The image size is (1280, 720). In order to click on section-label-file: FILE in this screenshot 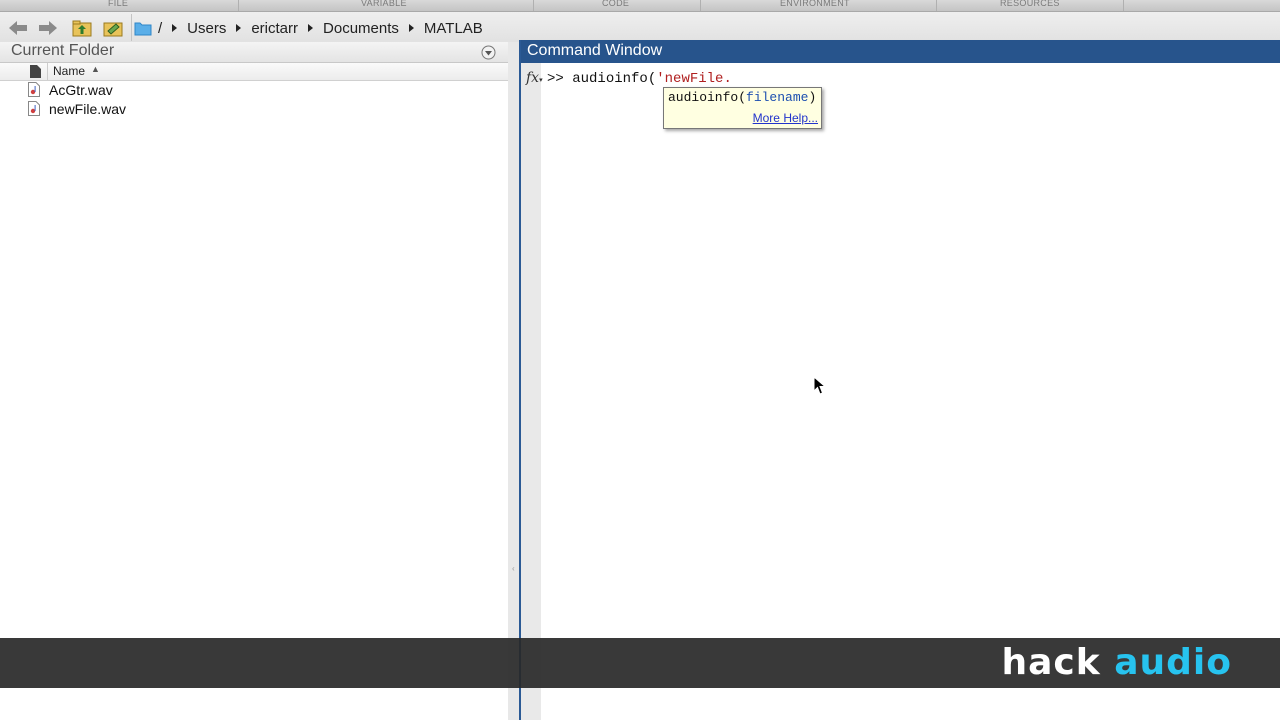, I will do `click(118, 4)`.